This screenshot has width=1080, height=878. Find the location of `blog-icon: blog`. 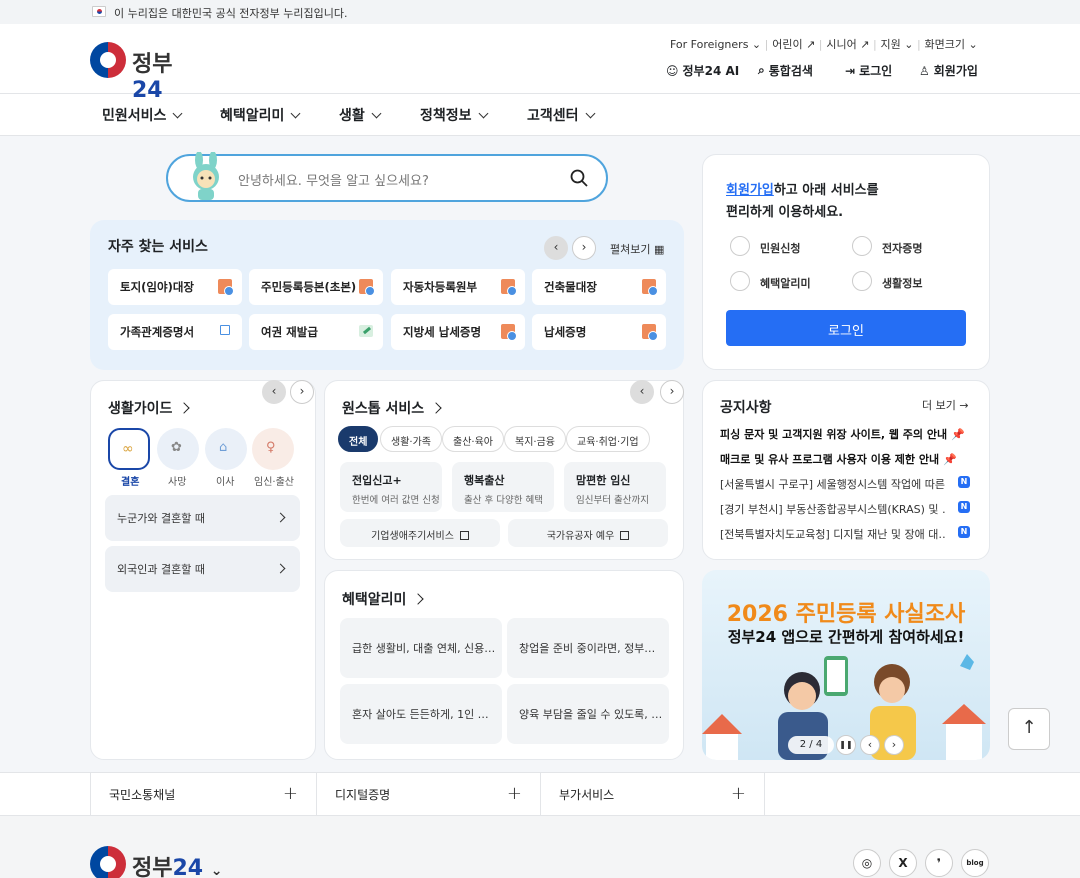

blog-icon: blog is located at coordinates (975, 863).